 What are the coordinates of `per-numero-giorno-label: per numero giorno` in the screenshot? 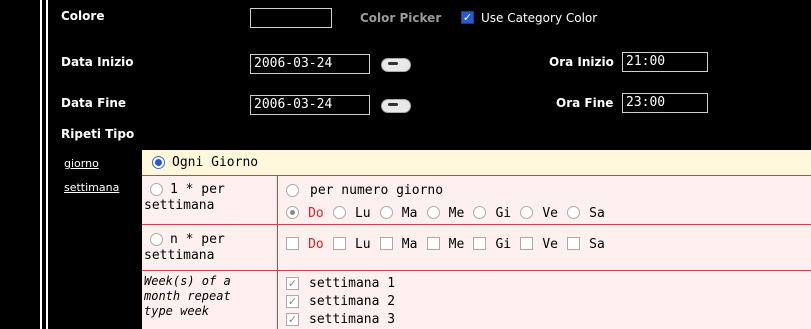 It's located at (377, 190).